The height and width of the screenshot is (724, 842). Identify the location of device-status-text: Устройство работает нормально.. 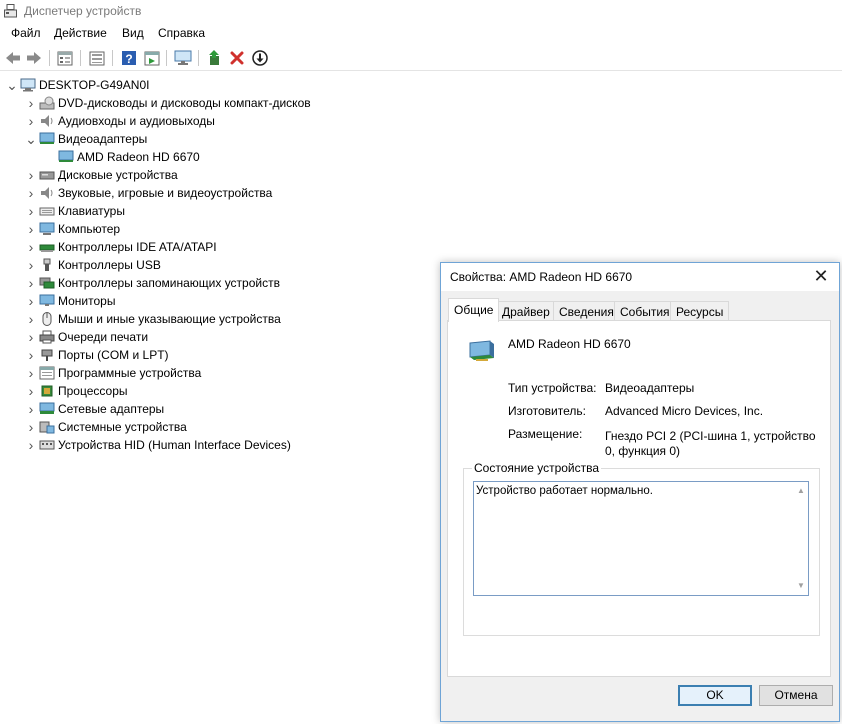
(564, 491).